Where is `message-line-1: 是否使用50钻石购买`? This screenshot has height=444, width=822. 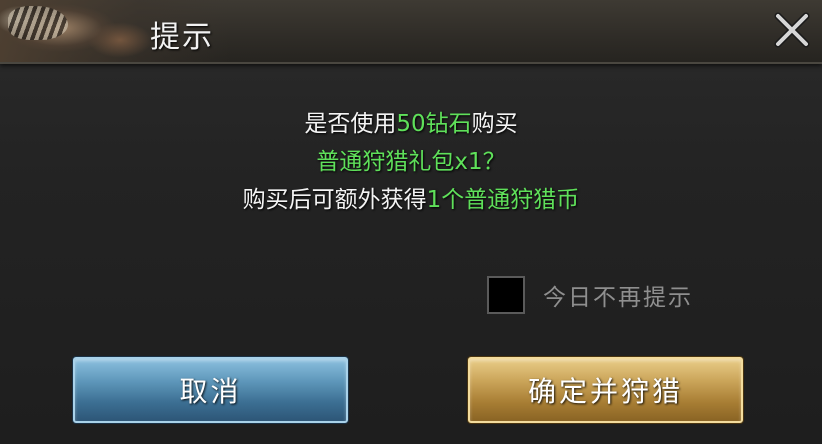
message-line-1: 是否使用50钻石购买 is located at coordinates (411, 124).